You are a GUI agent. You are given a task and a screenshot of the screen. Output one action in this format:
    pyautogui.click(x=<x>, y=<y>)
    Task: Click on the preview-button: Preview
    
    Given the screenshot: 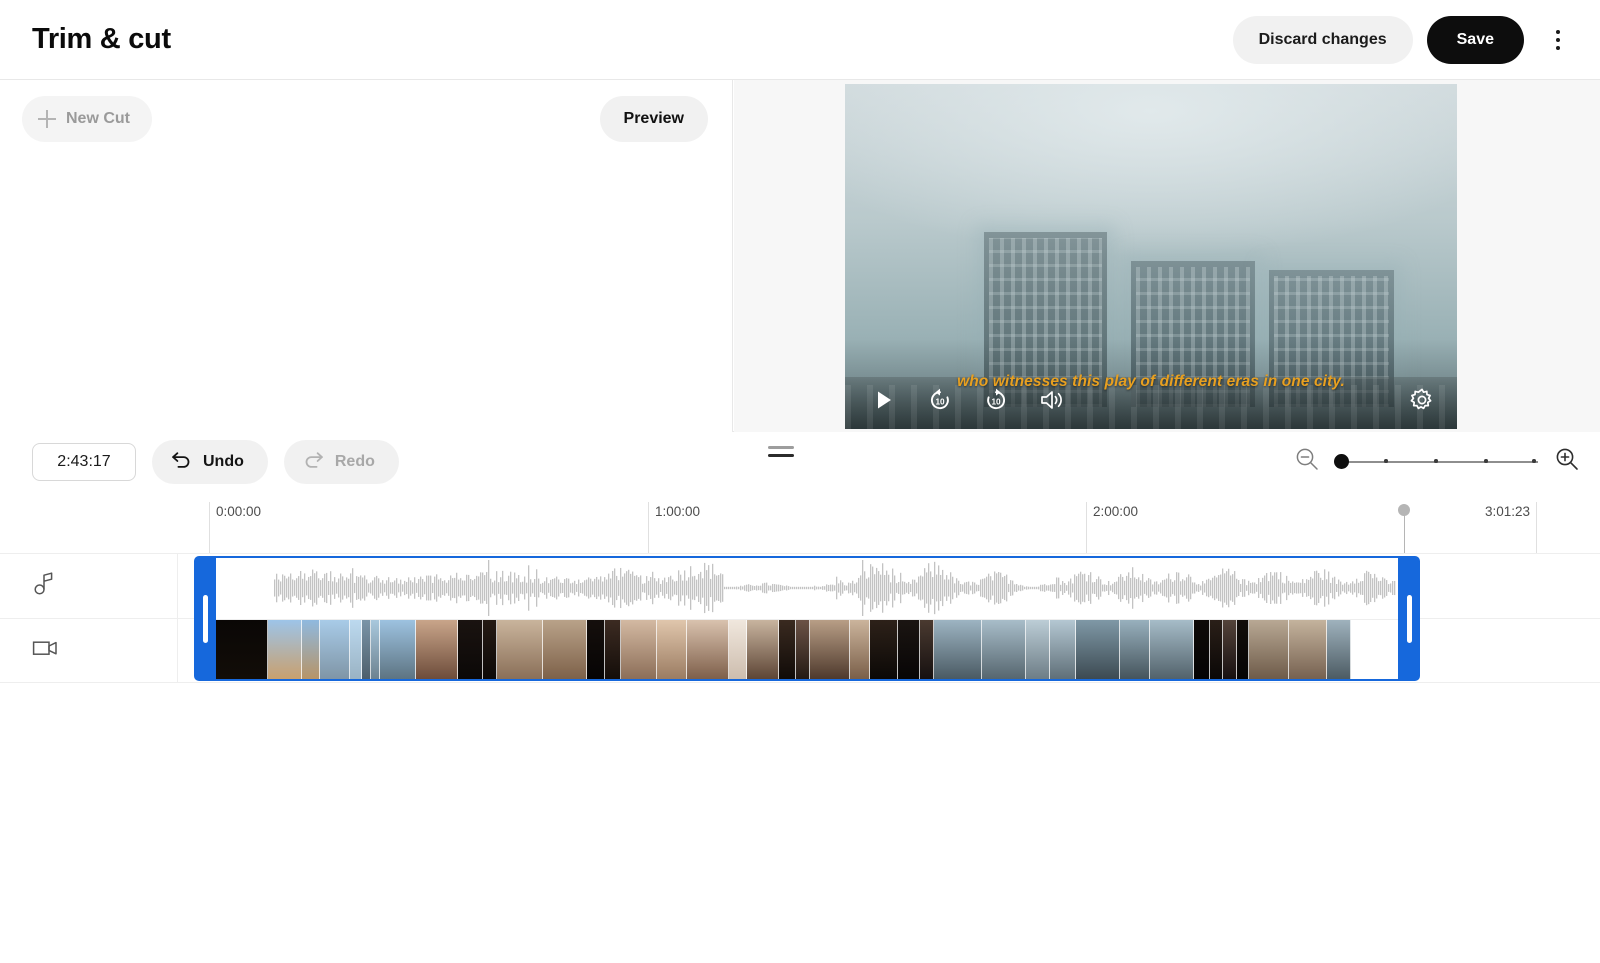 What is the action you would take?
    pyautogui.click(x=653, y=119)
    